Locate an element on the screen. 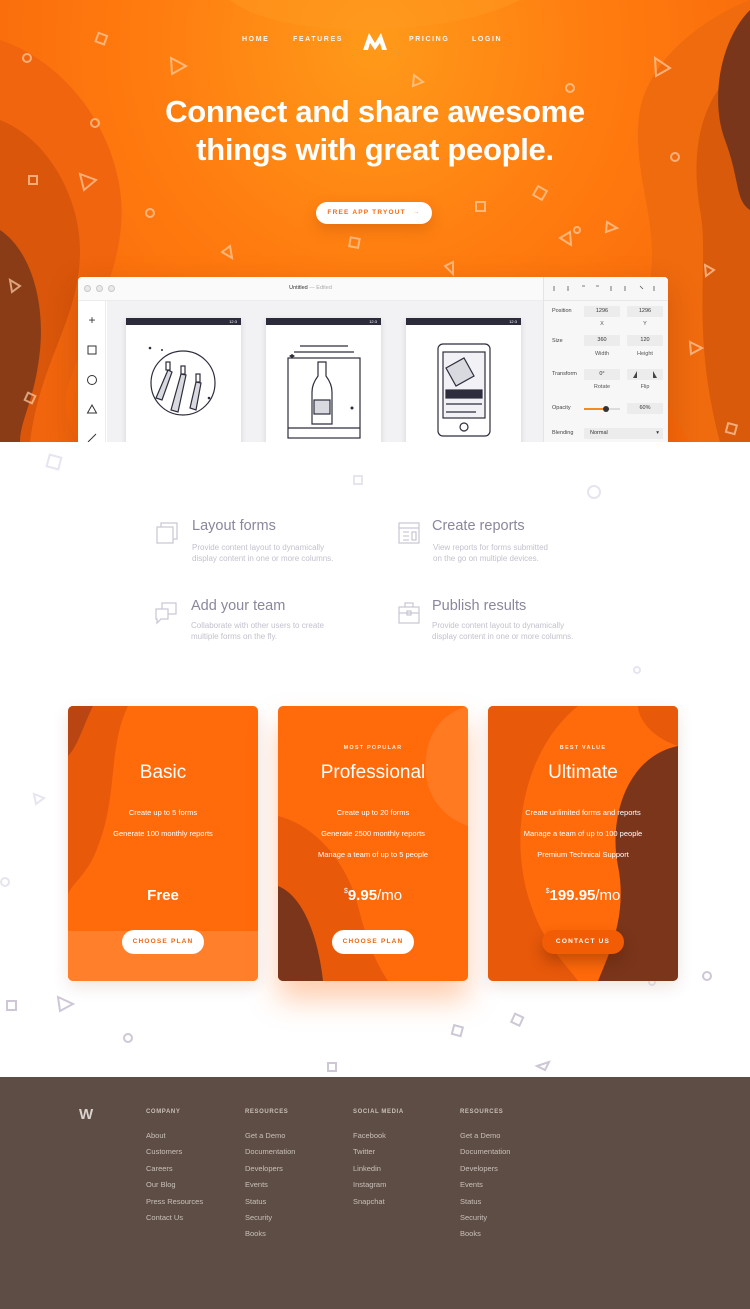  plan-feature: Create up to 5 forms is located at coordinates (163, 812).